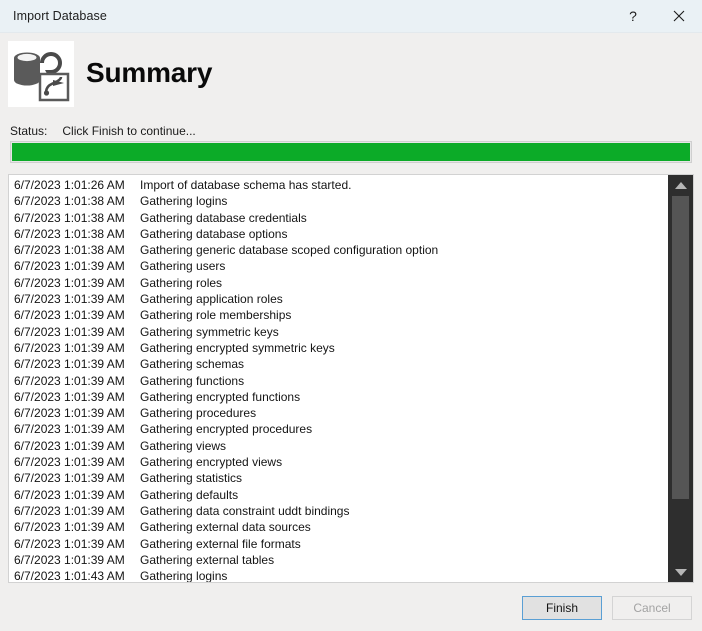 This screenshot has width=702, height=631. Describe the element at coordinates (226, 429) in the screenshot. I see `log-row-message: Gathering encrypted procedures` at that location.